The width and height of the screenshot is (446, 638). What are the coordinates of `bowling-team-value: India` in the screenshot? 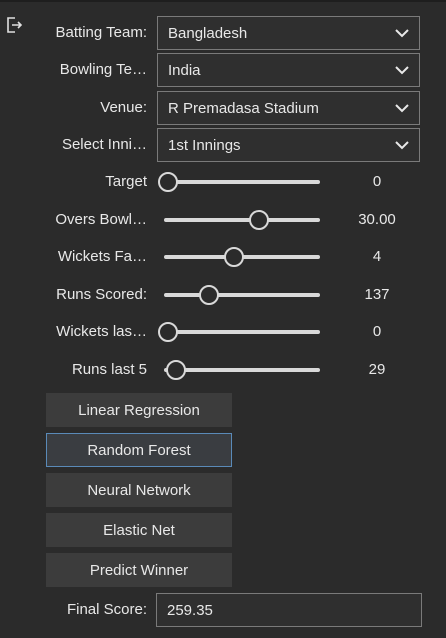 It's located at (184, 70).